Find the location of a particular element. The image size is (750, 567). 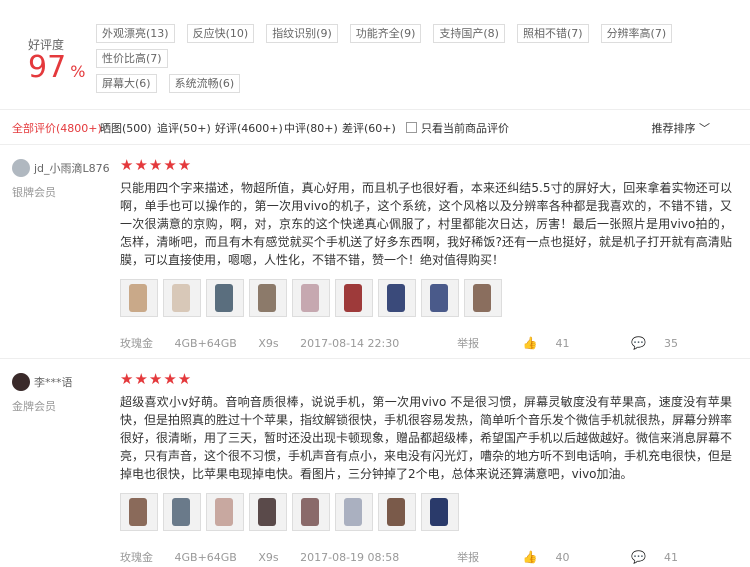

sort-dropdown: 推荐排序 ﹀ is located at coordinates (681, 128).